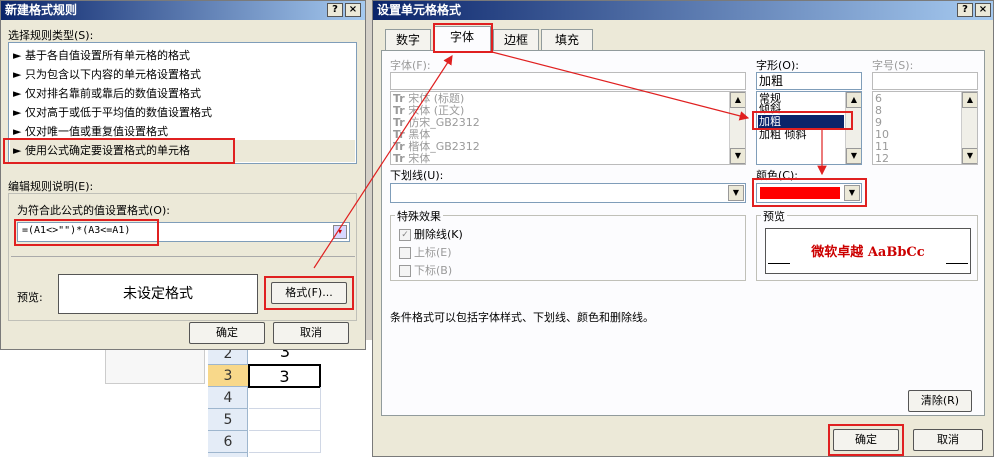 The image size is (994, 457). I want to click on highlight-font-tab, so click(463, 38).